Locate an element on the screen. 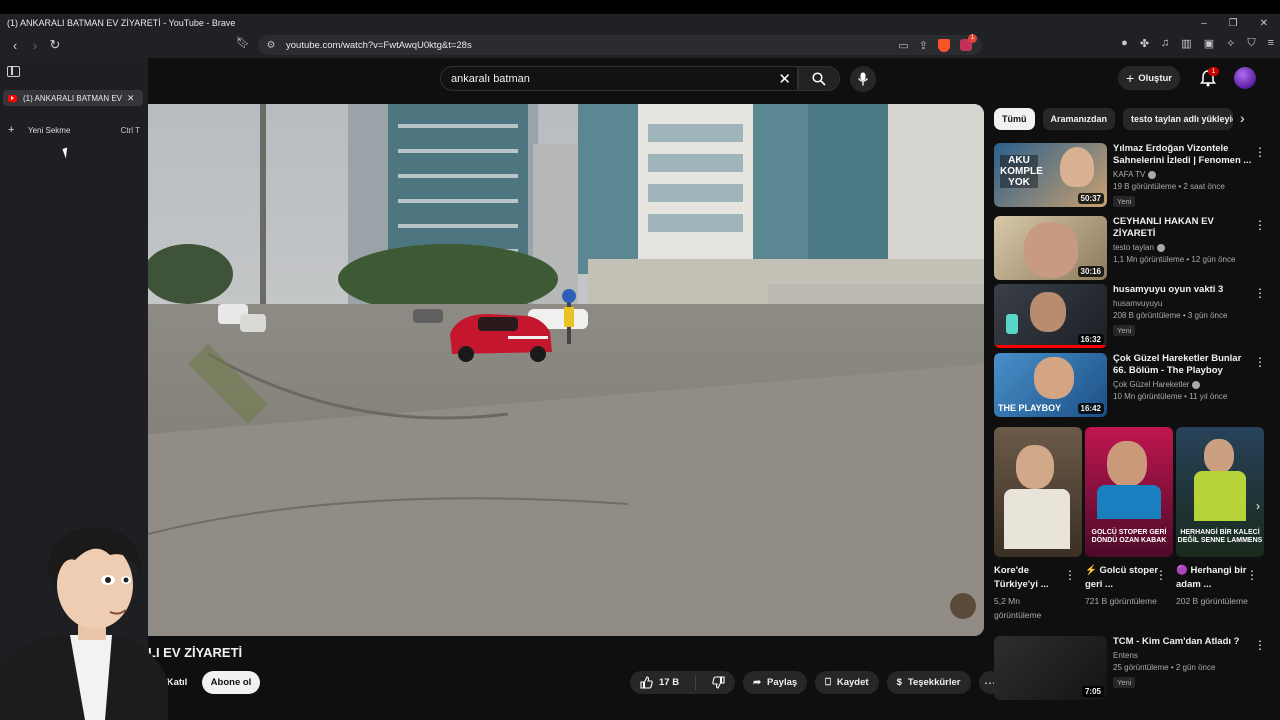  reload-icon: ↻ is located at coordinates (55, 45).